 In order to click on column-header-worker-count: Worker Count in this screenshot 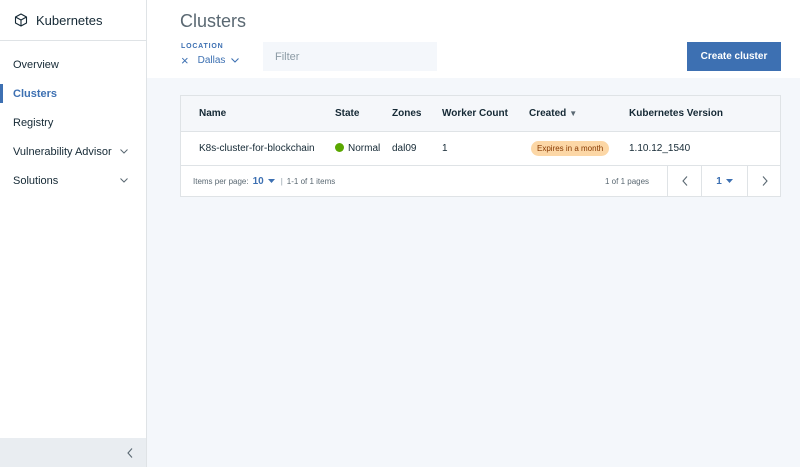, I will do `click(475, 113)`.